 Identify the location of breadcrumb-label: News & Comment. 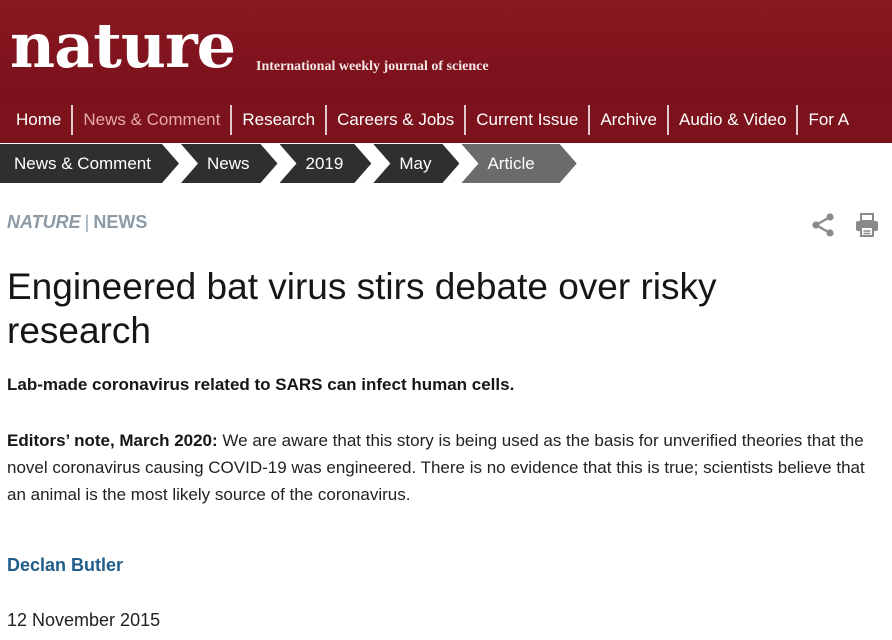
(82, 163).